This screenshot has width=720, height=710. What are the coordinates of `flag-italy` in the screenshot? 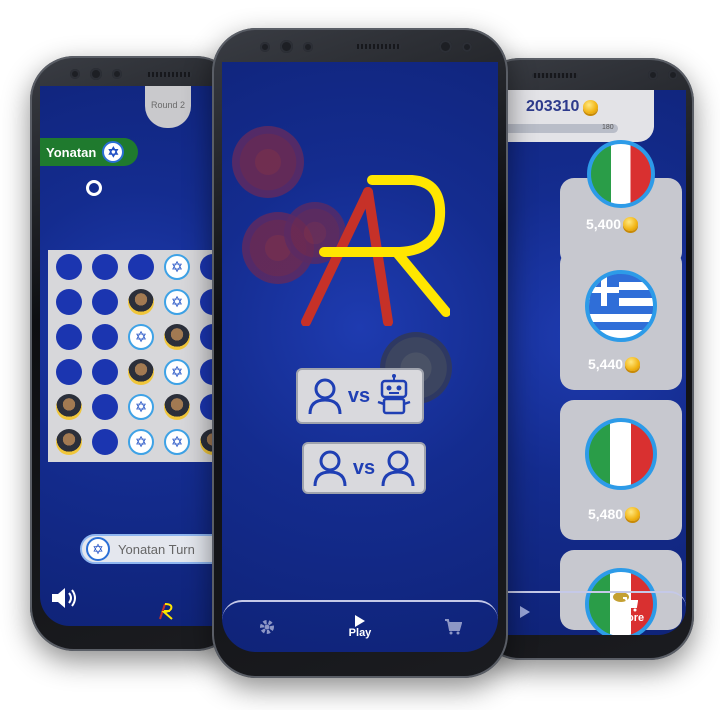 It's located at (621, 454).